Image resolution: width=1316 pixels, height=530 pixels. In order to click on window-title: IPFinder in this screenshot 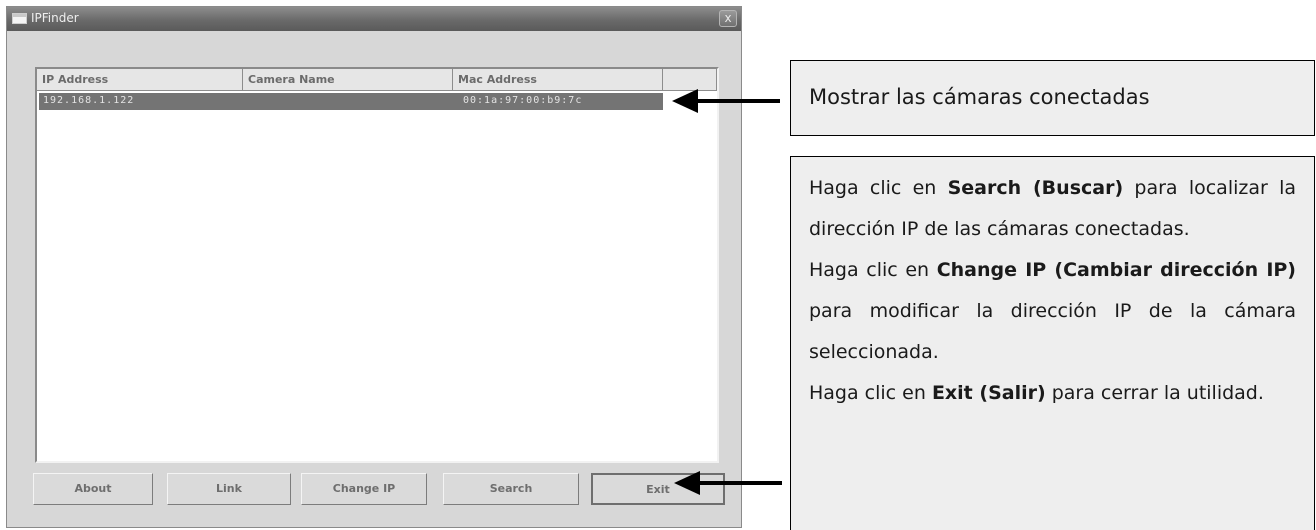, I will do `click(55, 18)`.